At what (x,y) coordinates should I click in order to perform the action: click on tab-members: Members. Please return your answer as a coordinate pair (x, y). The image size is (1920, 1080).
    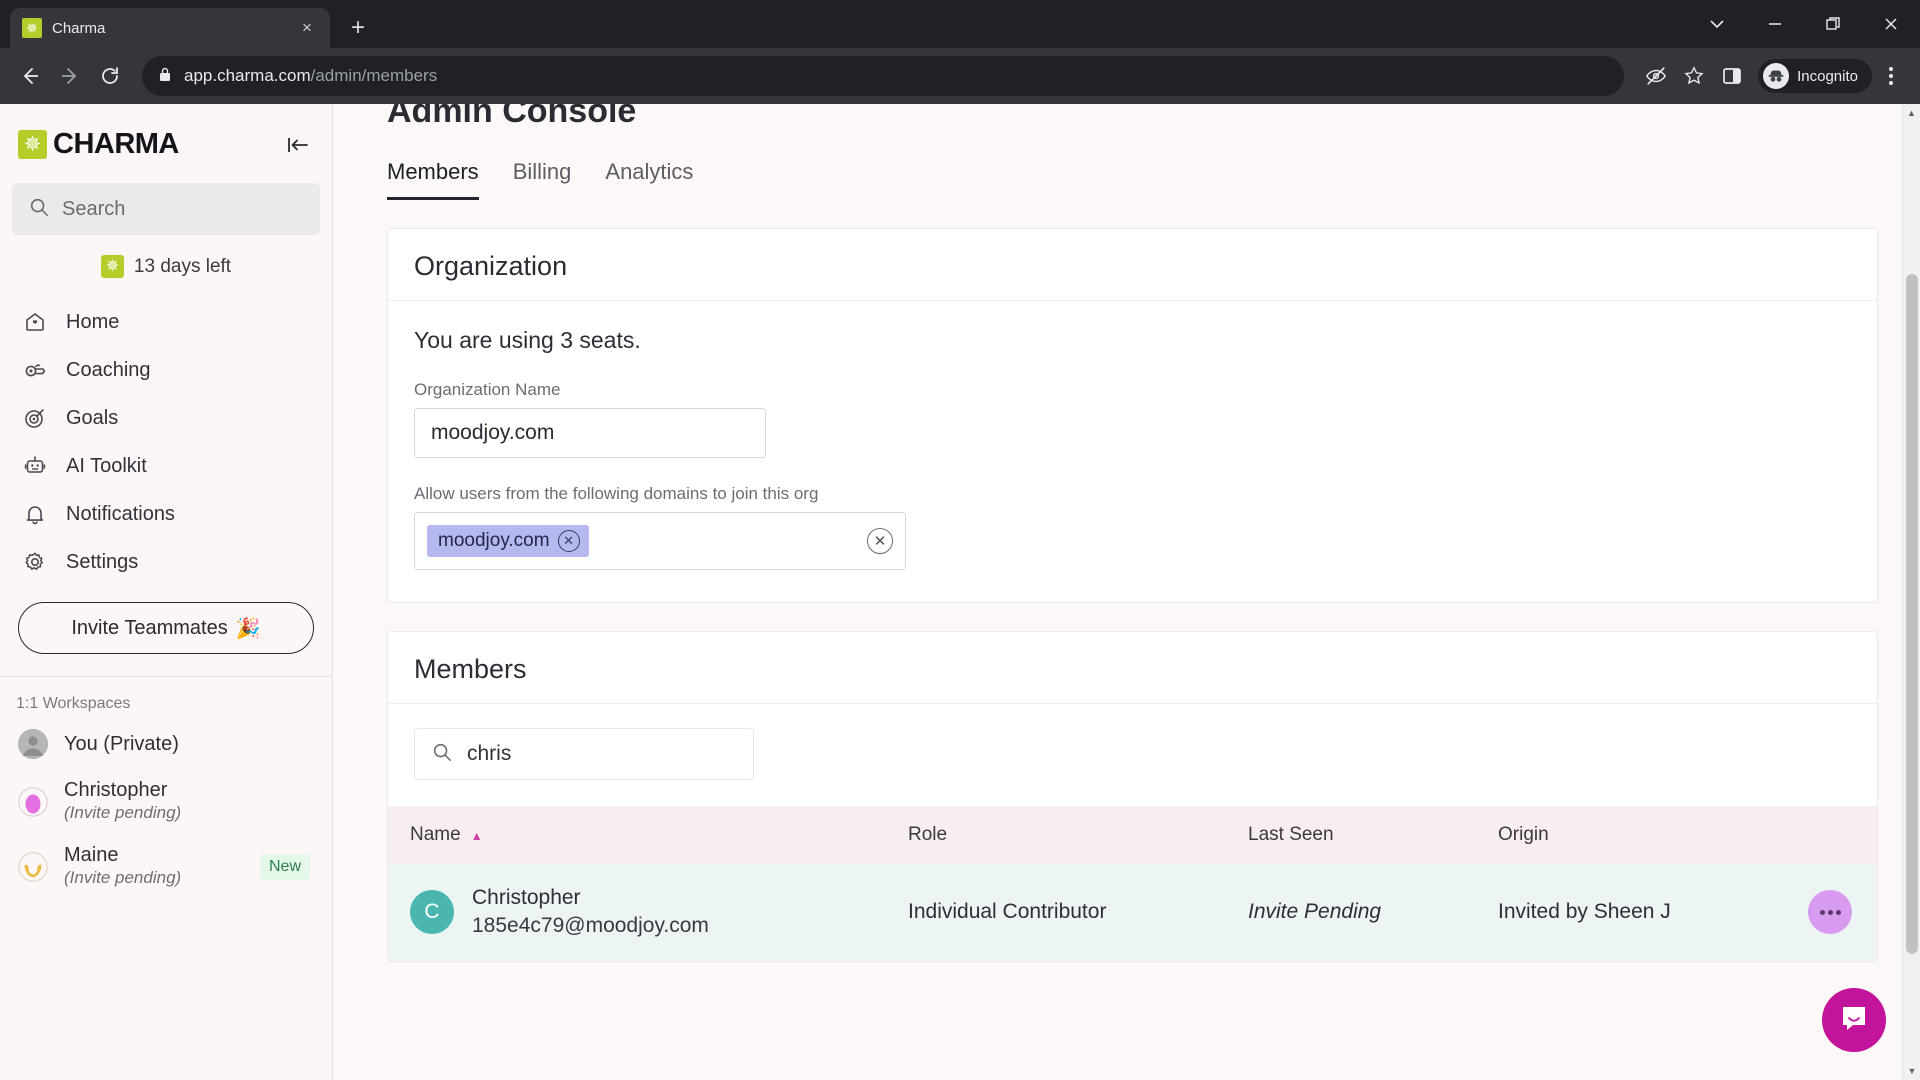
    Looking at the image, I should click on (433, 179).